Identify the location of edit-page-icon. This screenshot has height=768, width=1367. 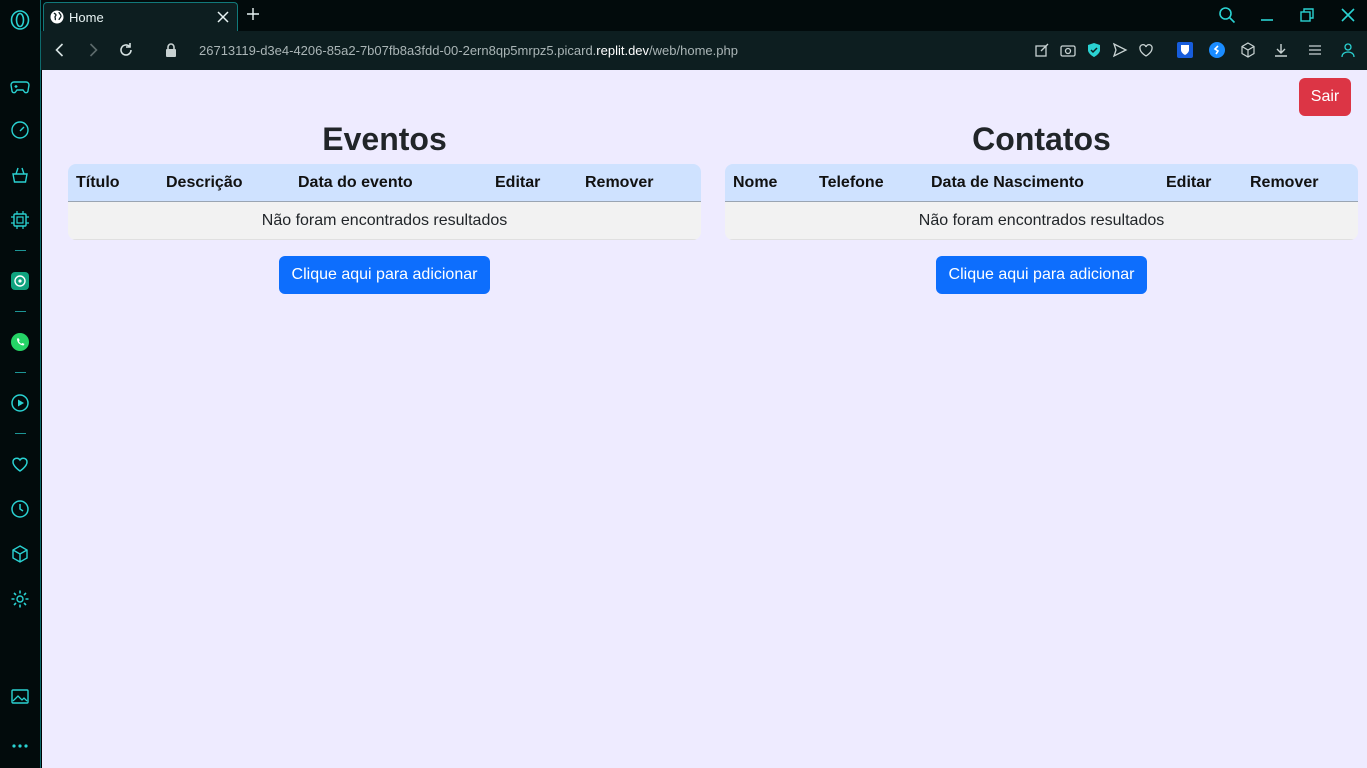
(1042, 50).